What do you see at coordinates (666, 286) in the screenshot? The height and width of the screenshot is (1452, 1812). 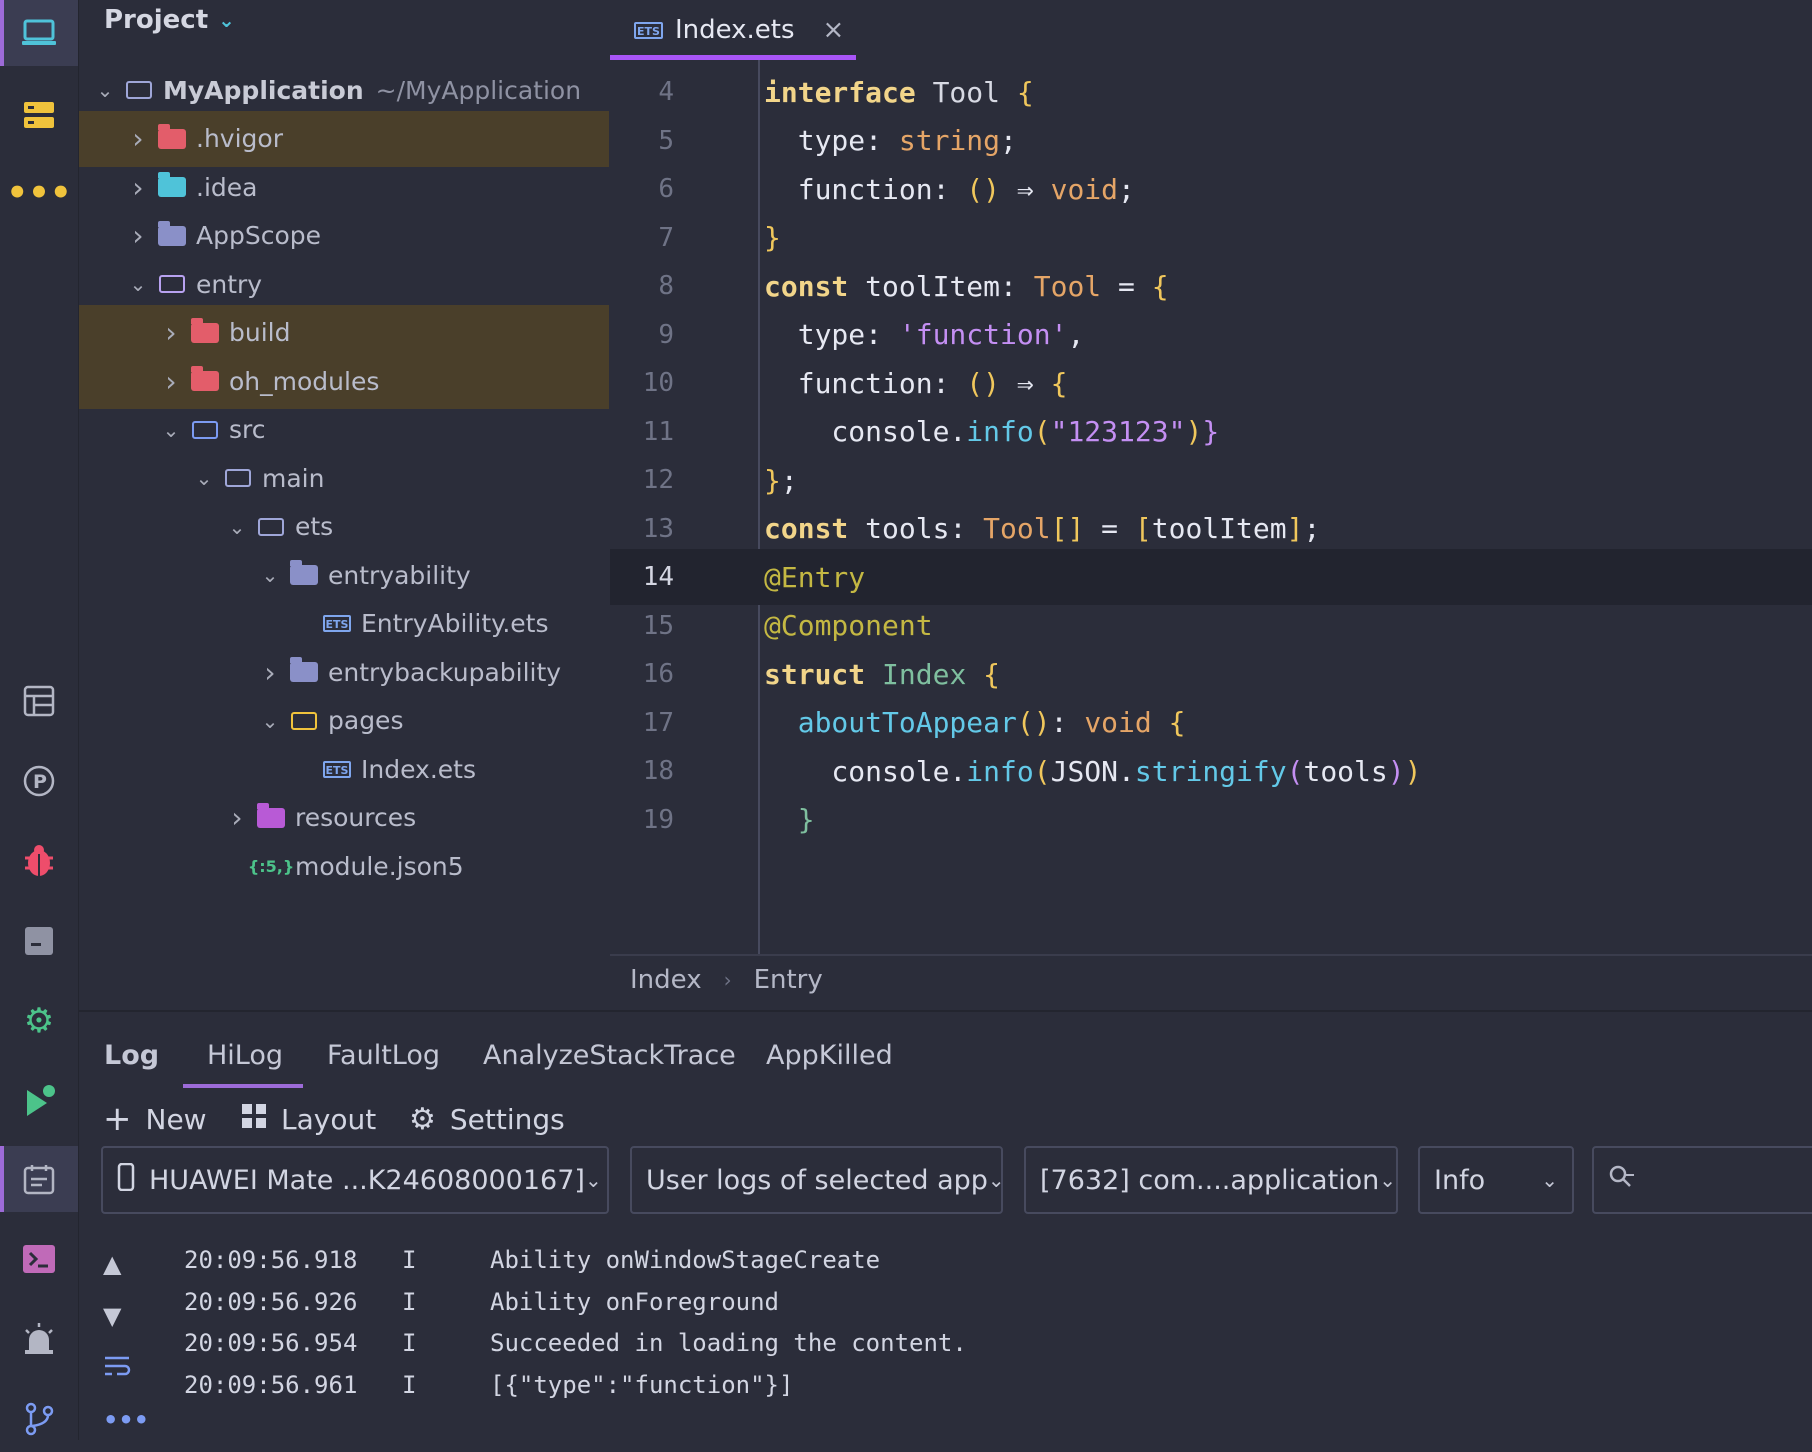 I see `line-number: 8` at bounding box center [666, 286].